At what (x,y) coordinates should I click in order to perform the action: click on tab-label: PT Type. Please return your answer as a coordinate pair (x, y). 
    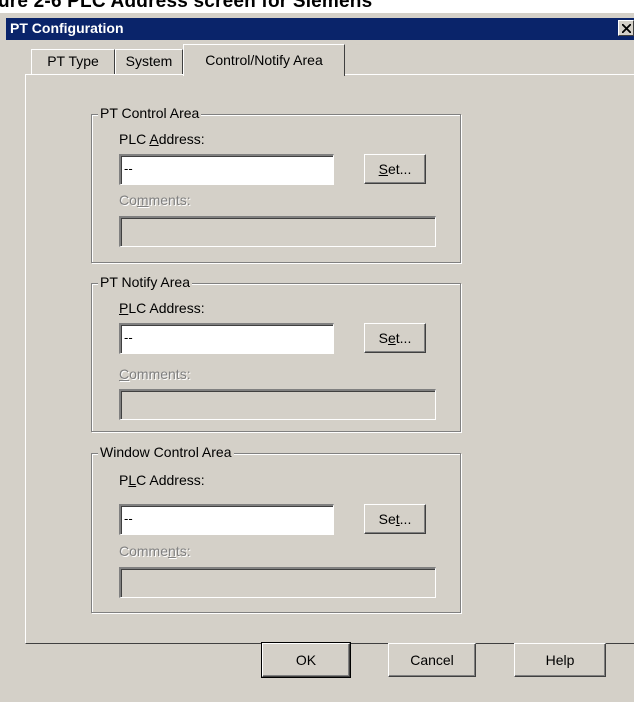
    Looking at the image, I should click on (73, 61).